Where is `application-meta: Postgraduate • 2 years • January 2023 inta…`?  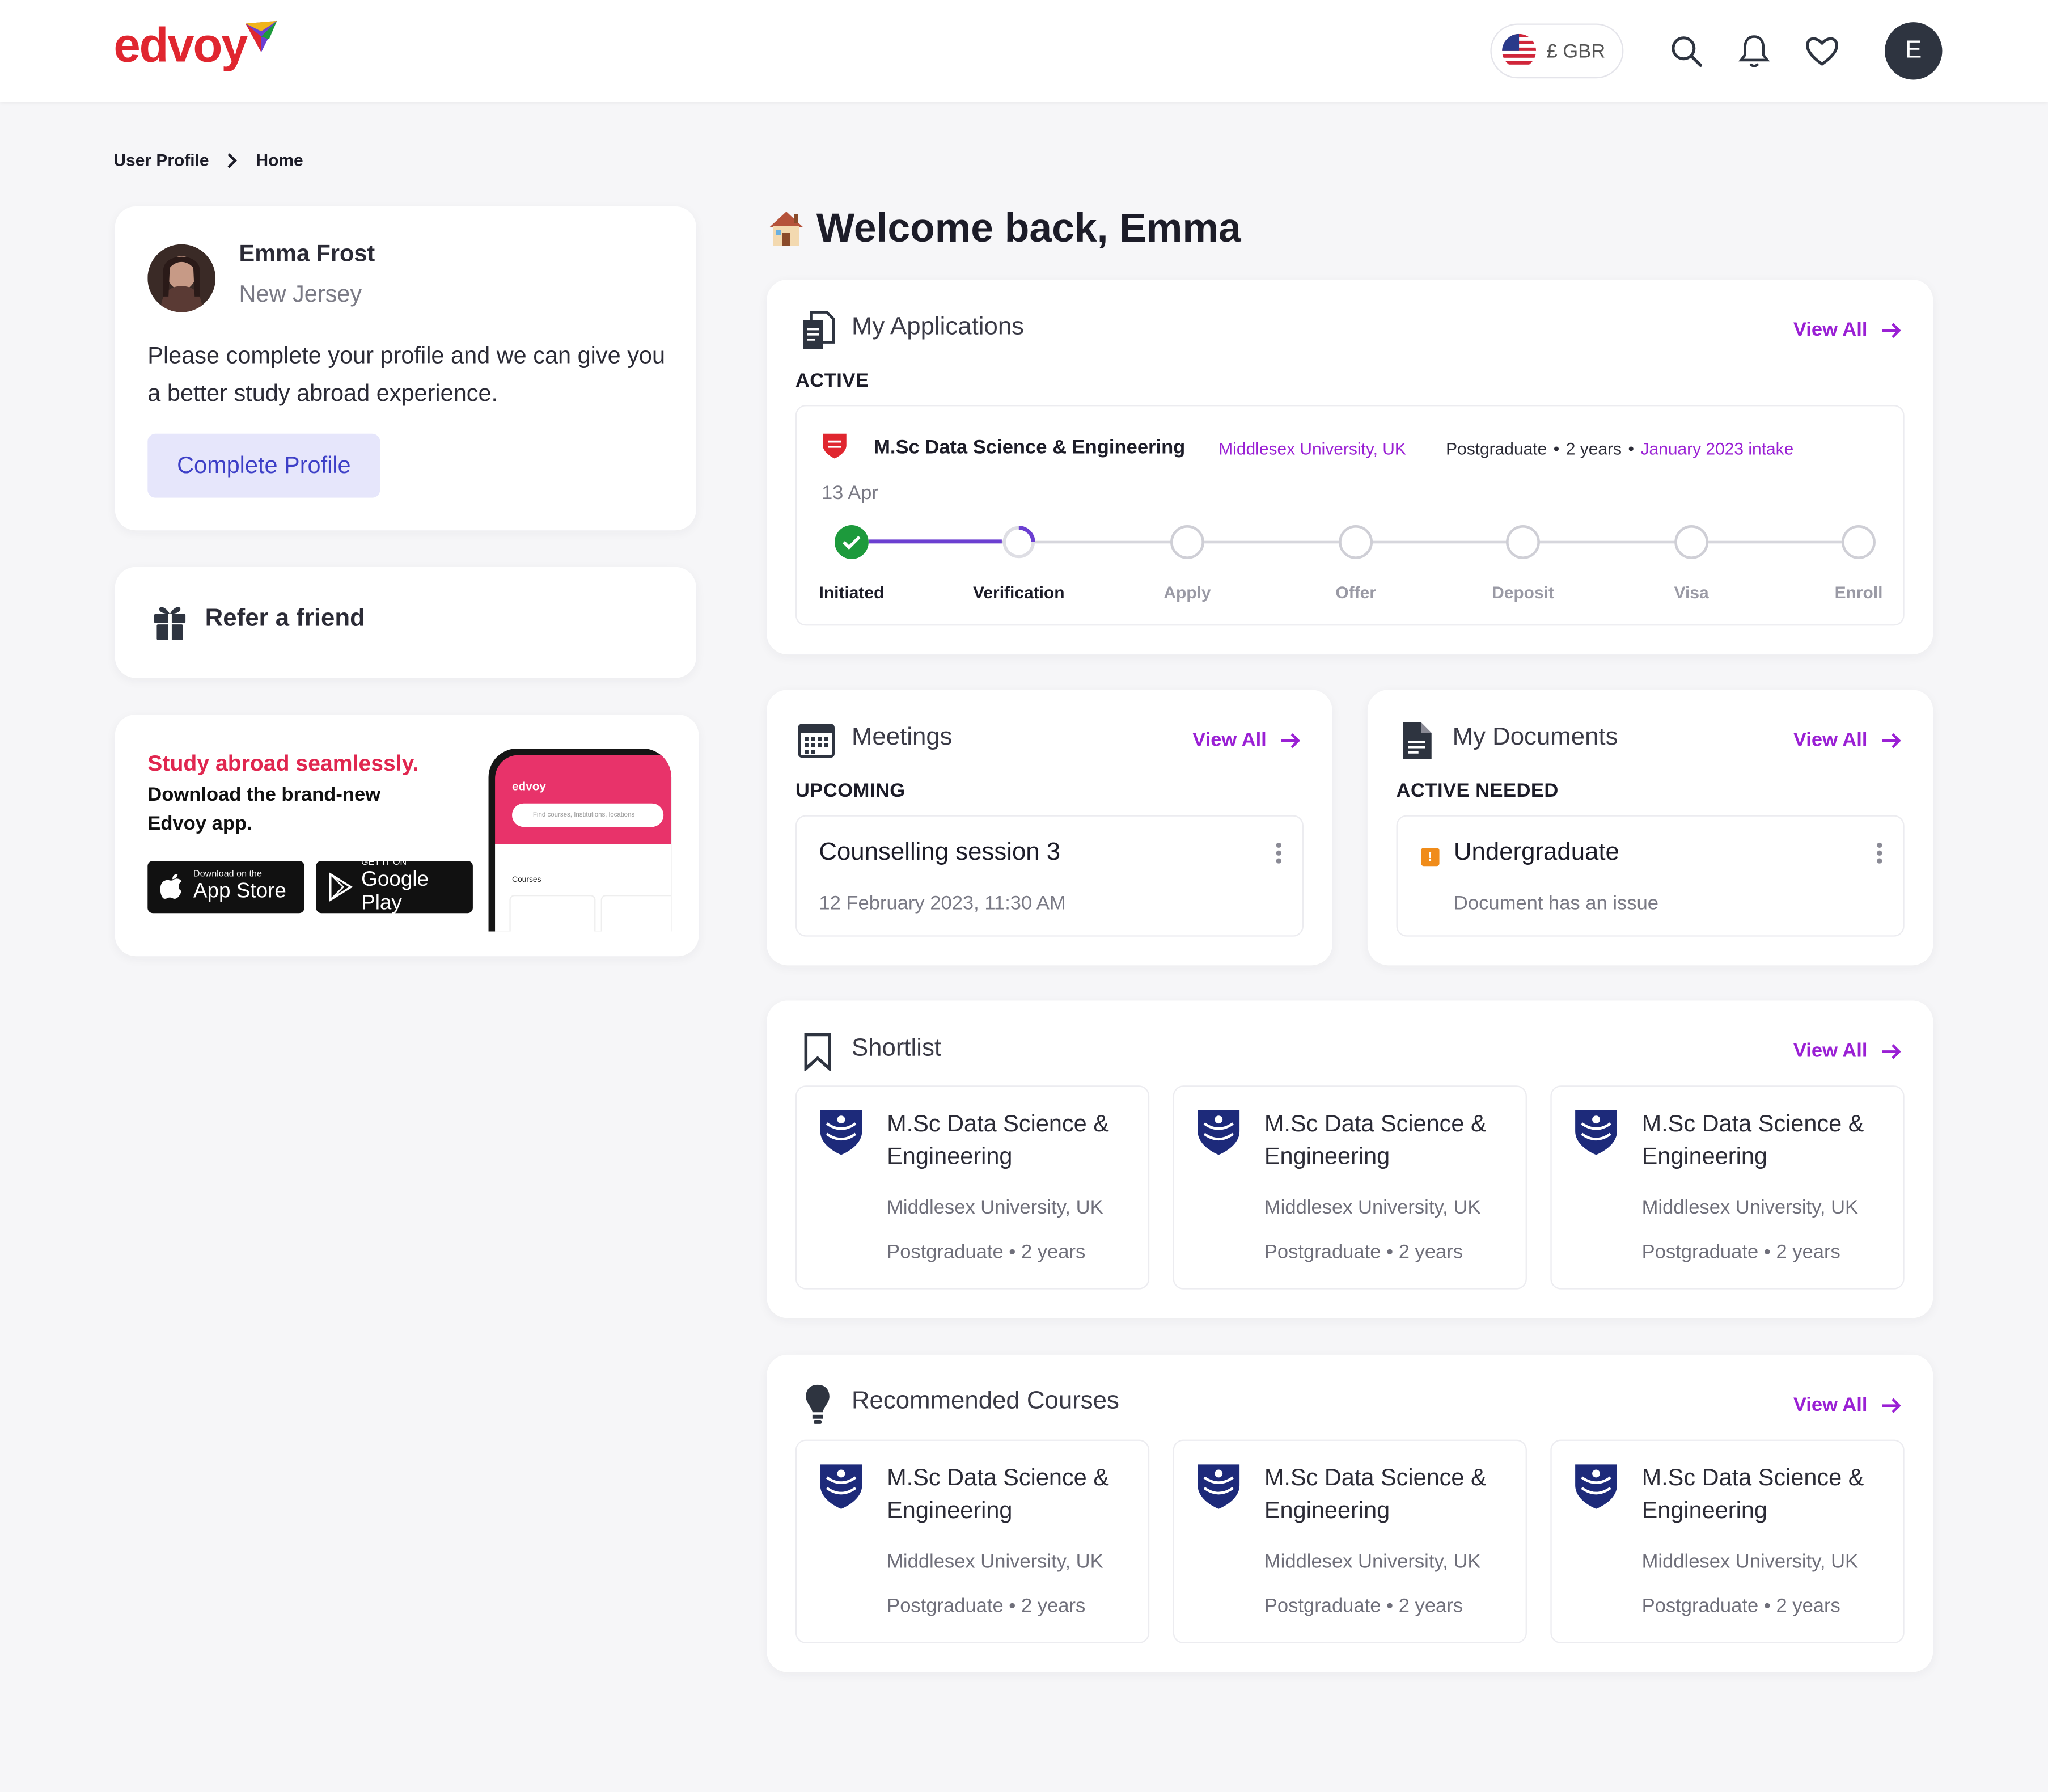
application-meta: Postgraduate • 2 years • January 2023 inta… is located at coordinates (1620, 449).